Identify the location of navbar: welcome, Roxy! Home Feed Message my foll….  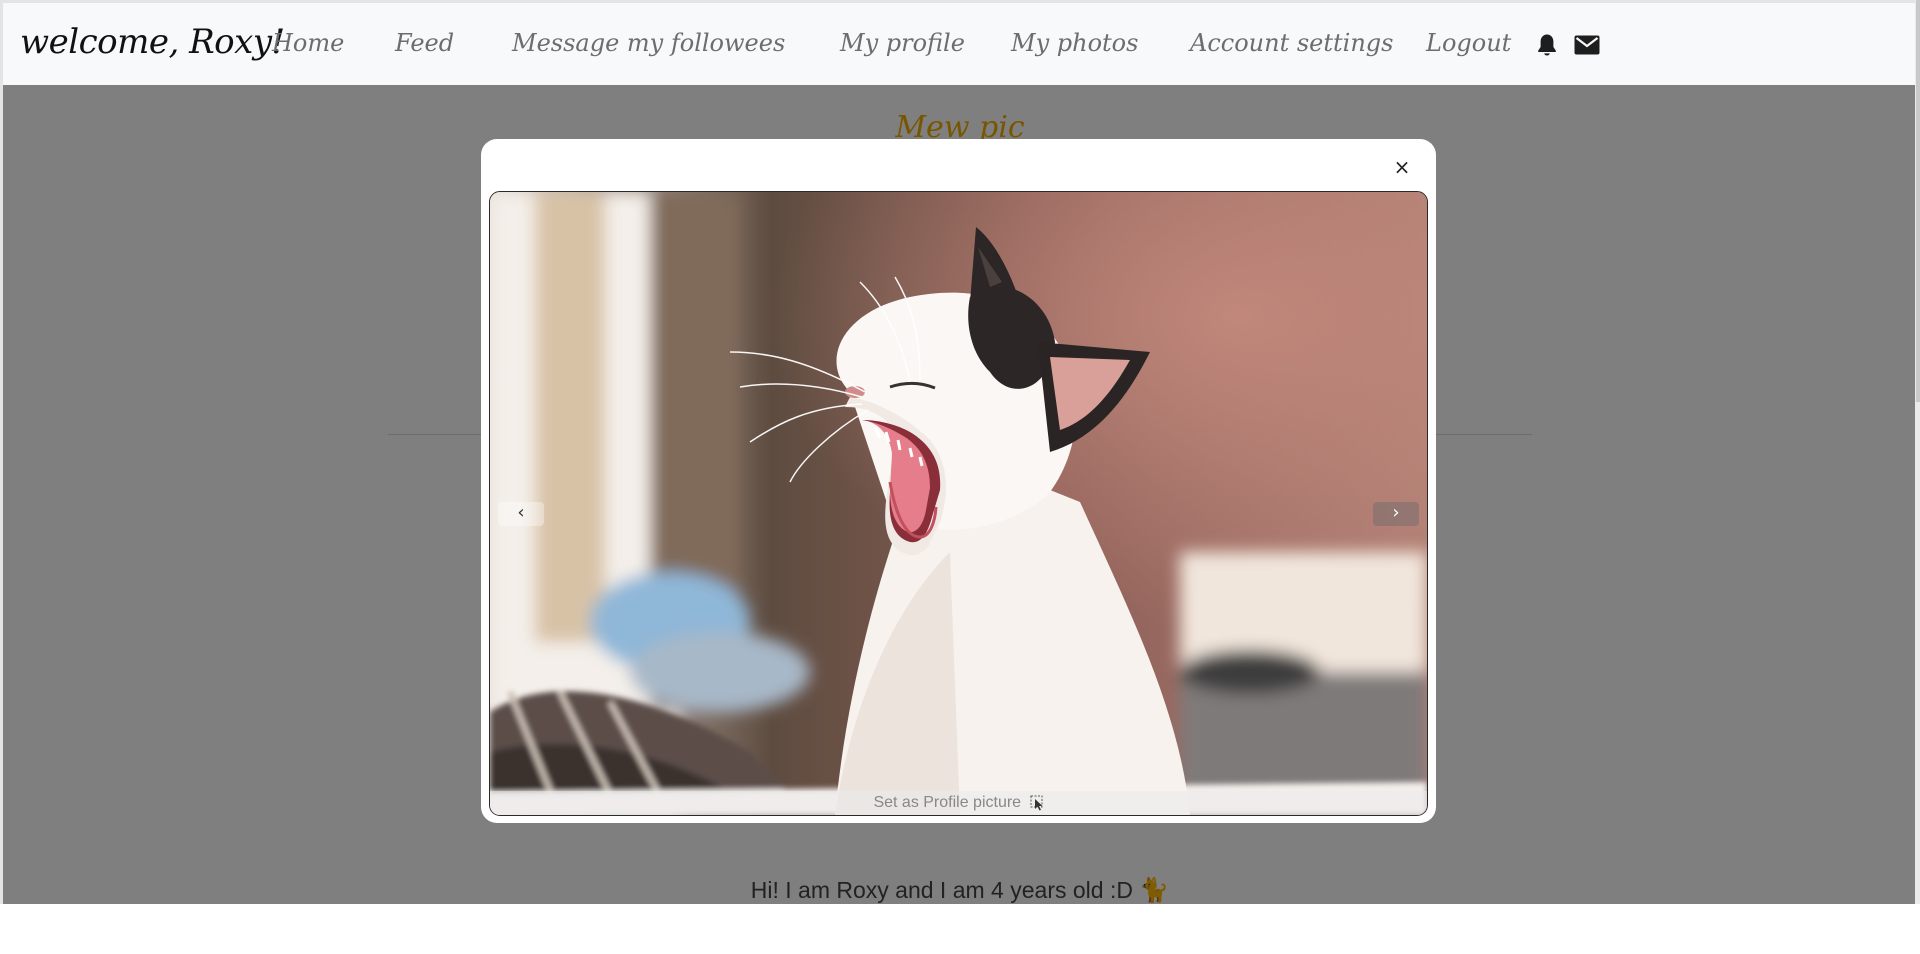
(959, 44).